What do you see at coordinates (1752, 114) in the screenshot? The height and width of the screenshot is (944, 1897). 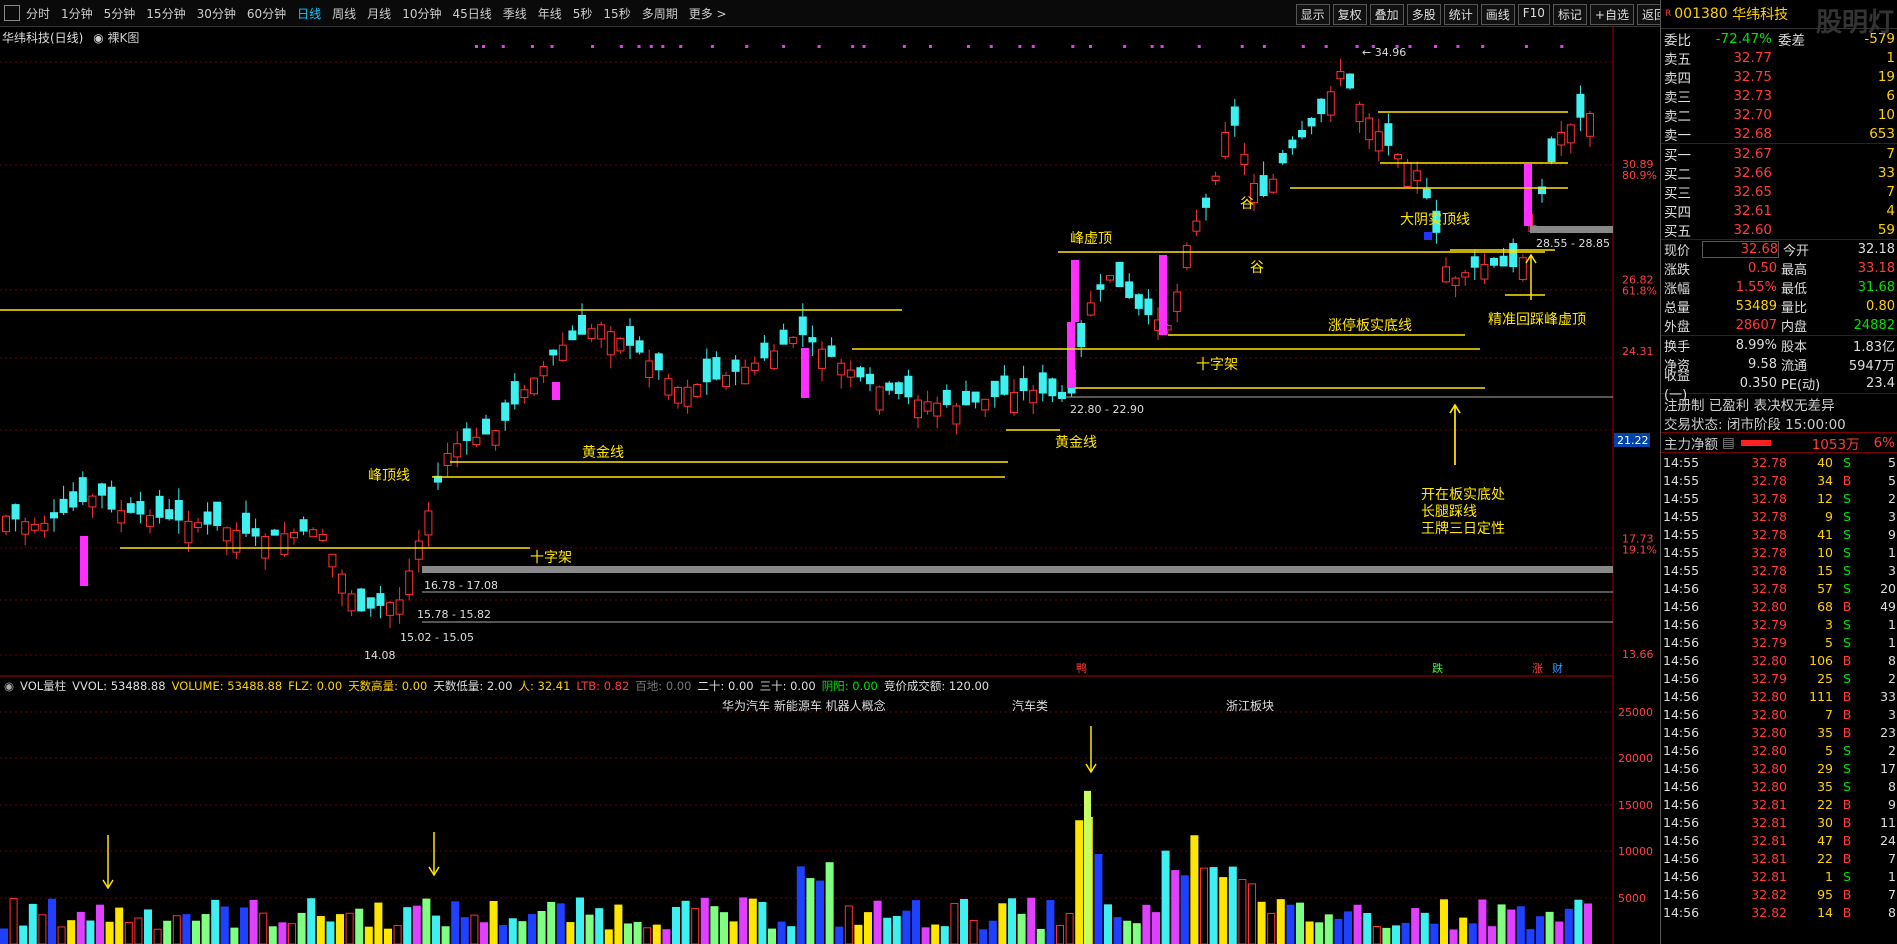 I see `book-price: 32.70` at bounding box center [1752, 114].